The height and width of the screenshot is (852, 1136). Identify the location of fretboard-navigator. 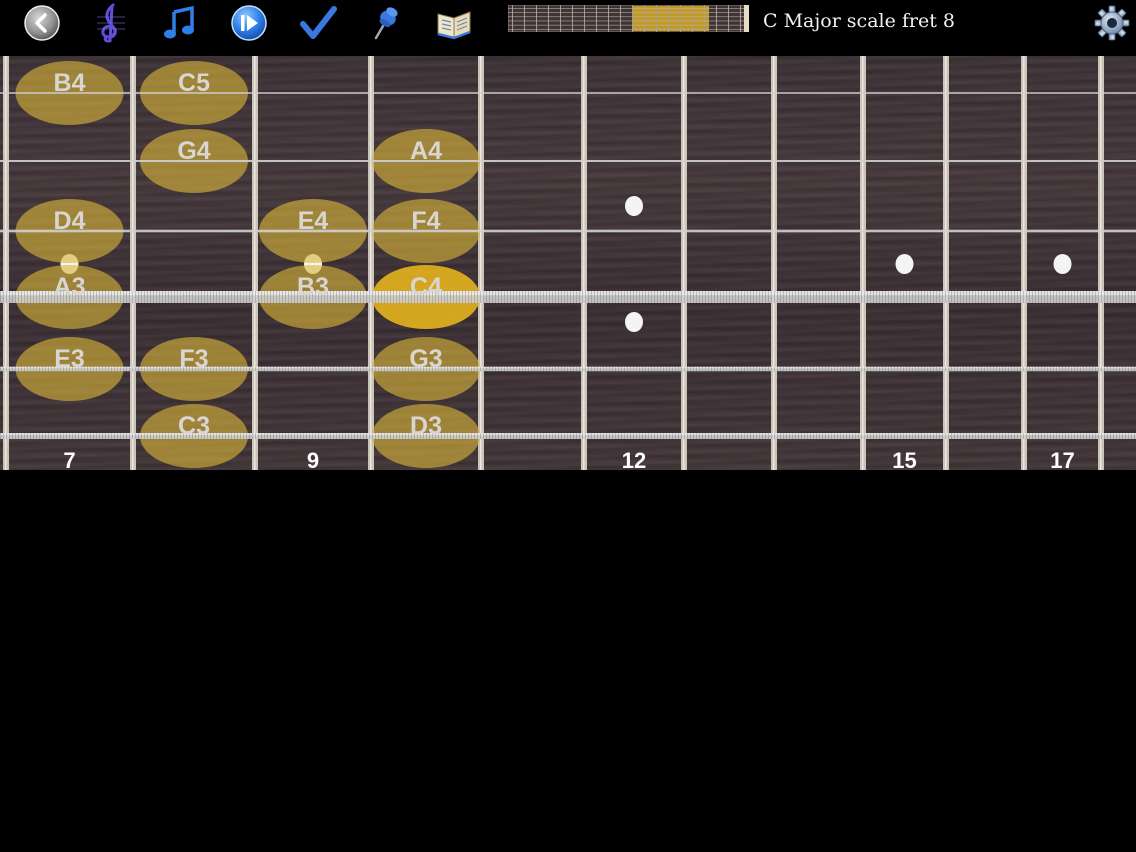
(628, 18).